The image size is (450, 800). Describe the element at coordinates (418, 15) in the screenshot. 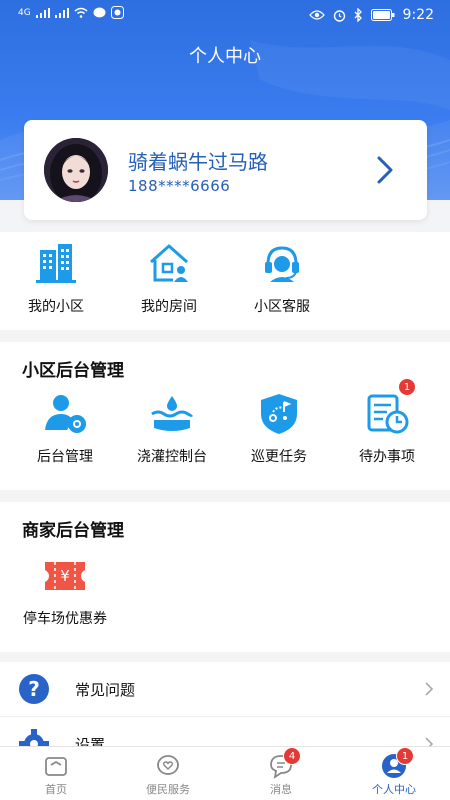

I see `clock: 9:22` at that location.